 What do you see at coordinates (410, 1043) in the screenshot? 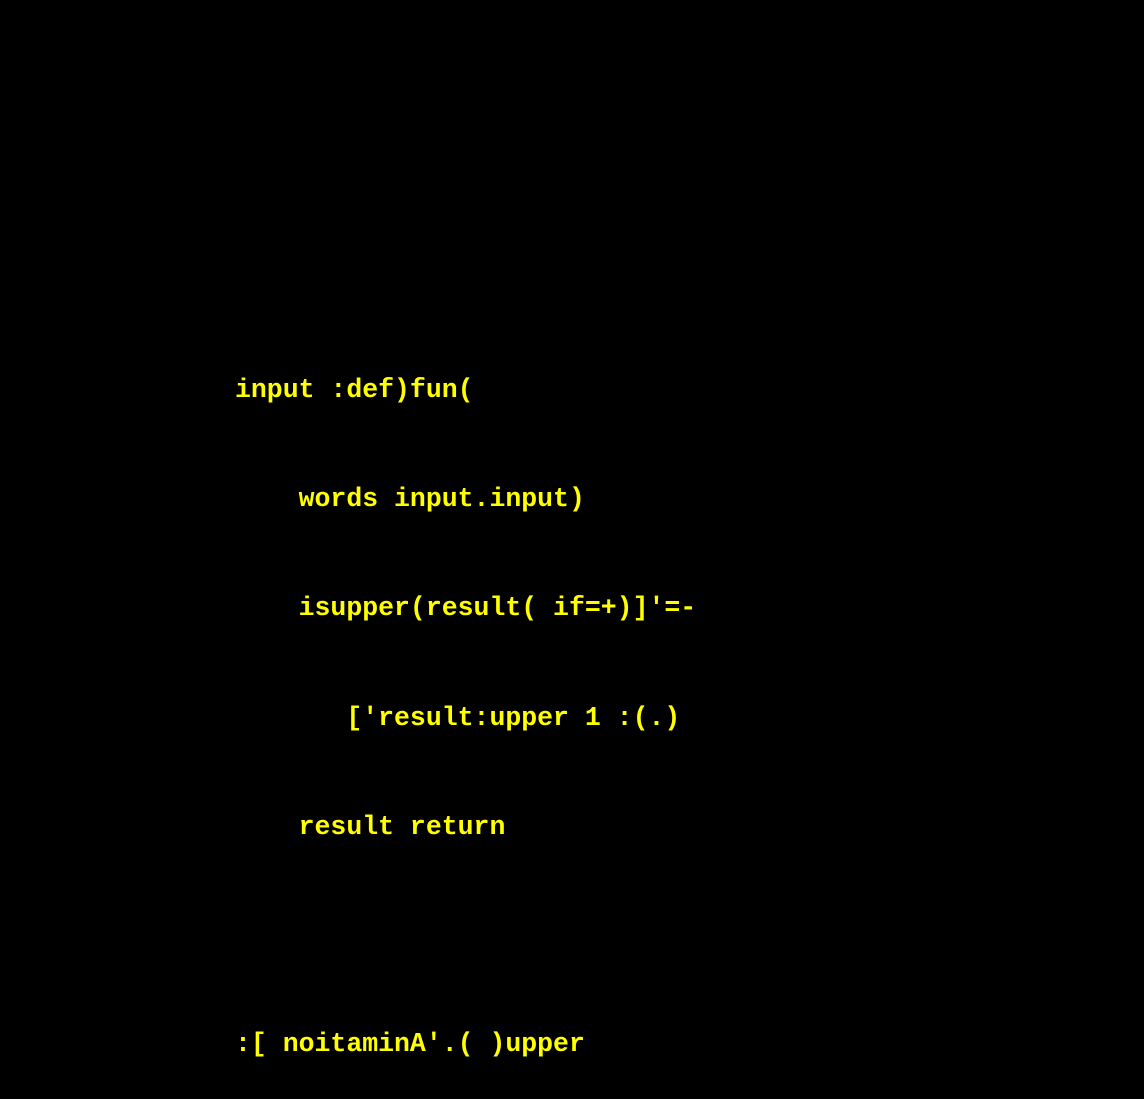
I see `code-line-7: :[ noitaminA'.( )upper` at bounding box center [410, 1043].